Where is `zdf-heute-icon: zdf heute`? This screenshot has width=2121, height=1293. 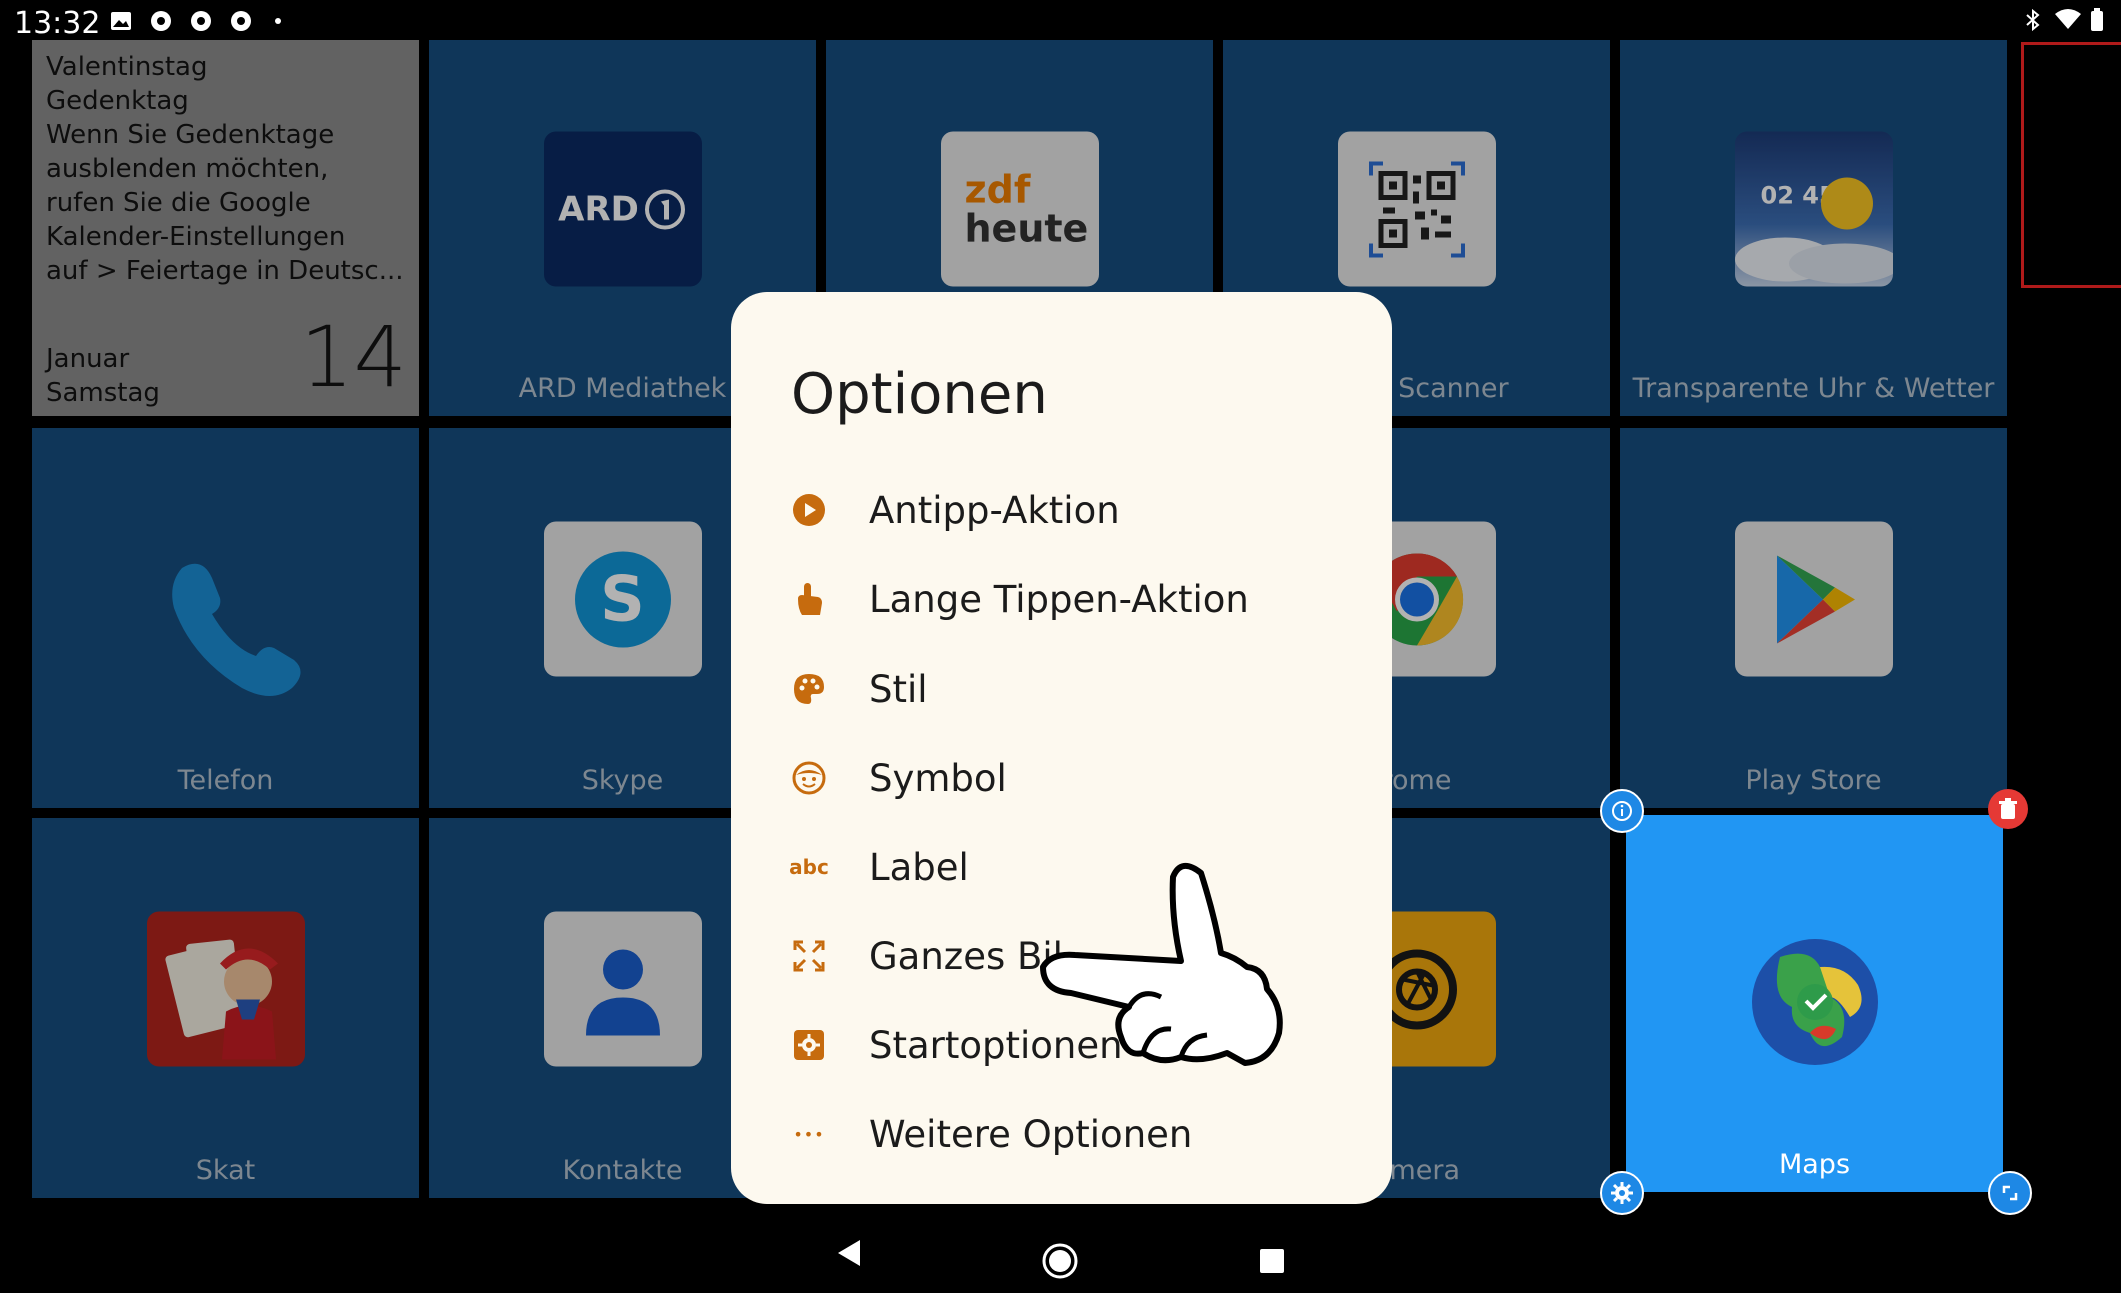 zdf-heute-icon: zdf heute is located at coordinates (1019, 209).